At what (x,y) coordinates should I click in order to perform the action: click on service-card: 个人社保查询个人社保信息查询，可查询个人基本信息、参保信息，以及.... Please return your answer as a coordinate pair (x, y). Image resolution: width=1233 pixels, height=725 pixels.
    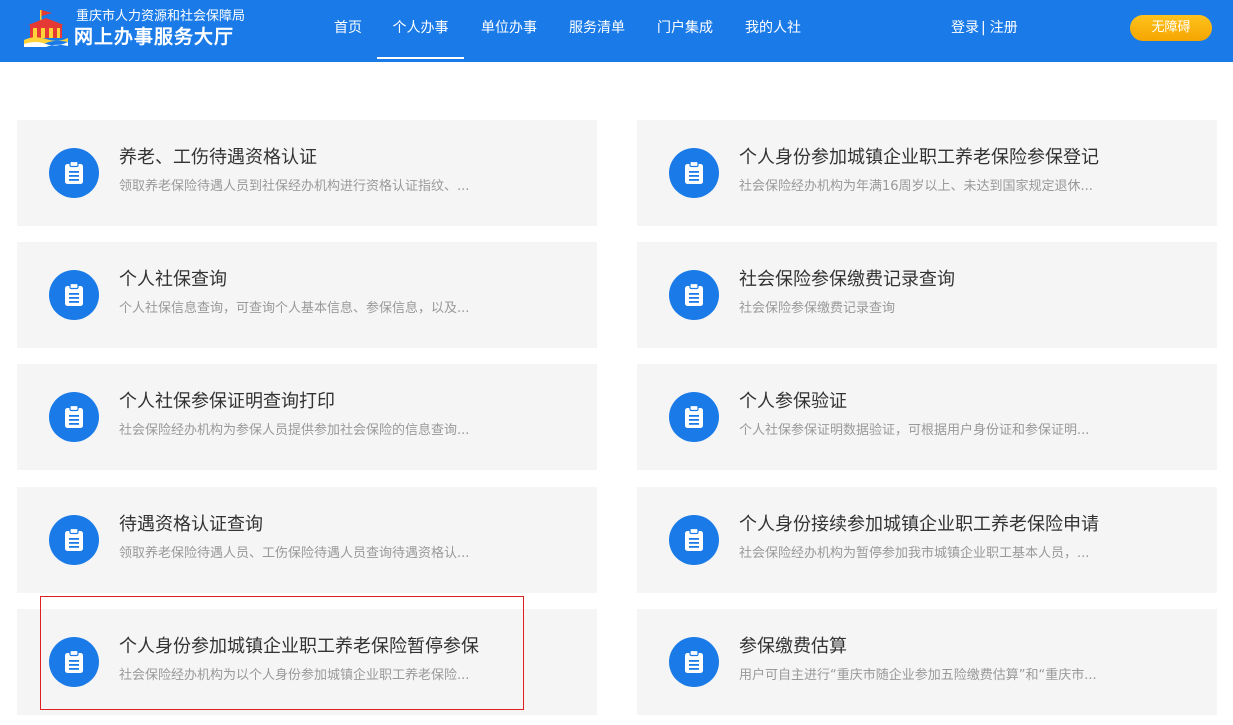
    Looking at the image, I should click on (307, 295).